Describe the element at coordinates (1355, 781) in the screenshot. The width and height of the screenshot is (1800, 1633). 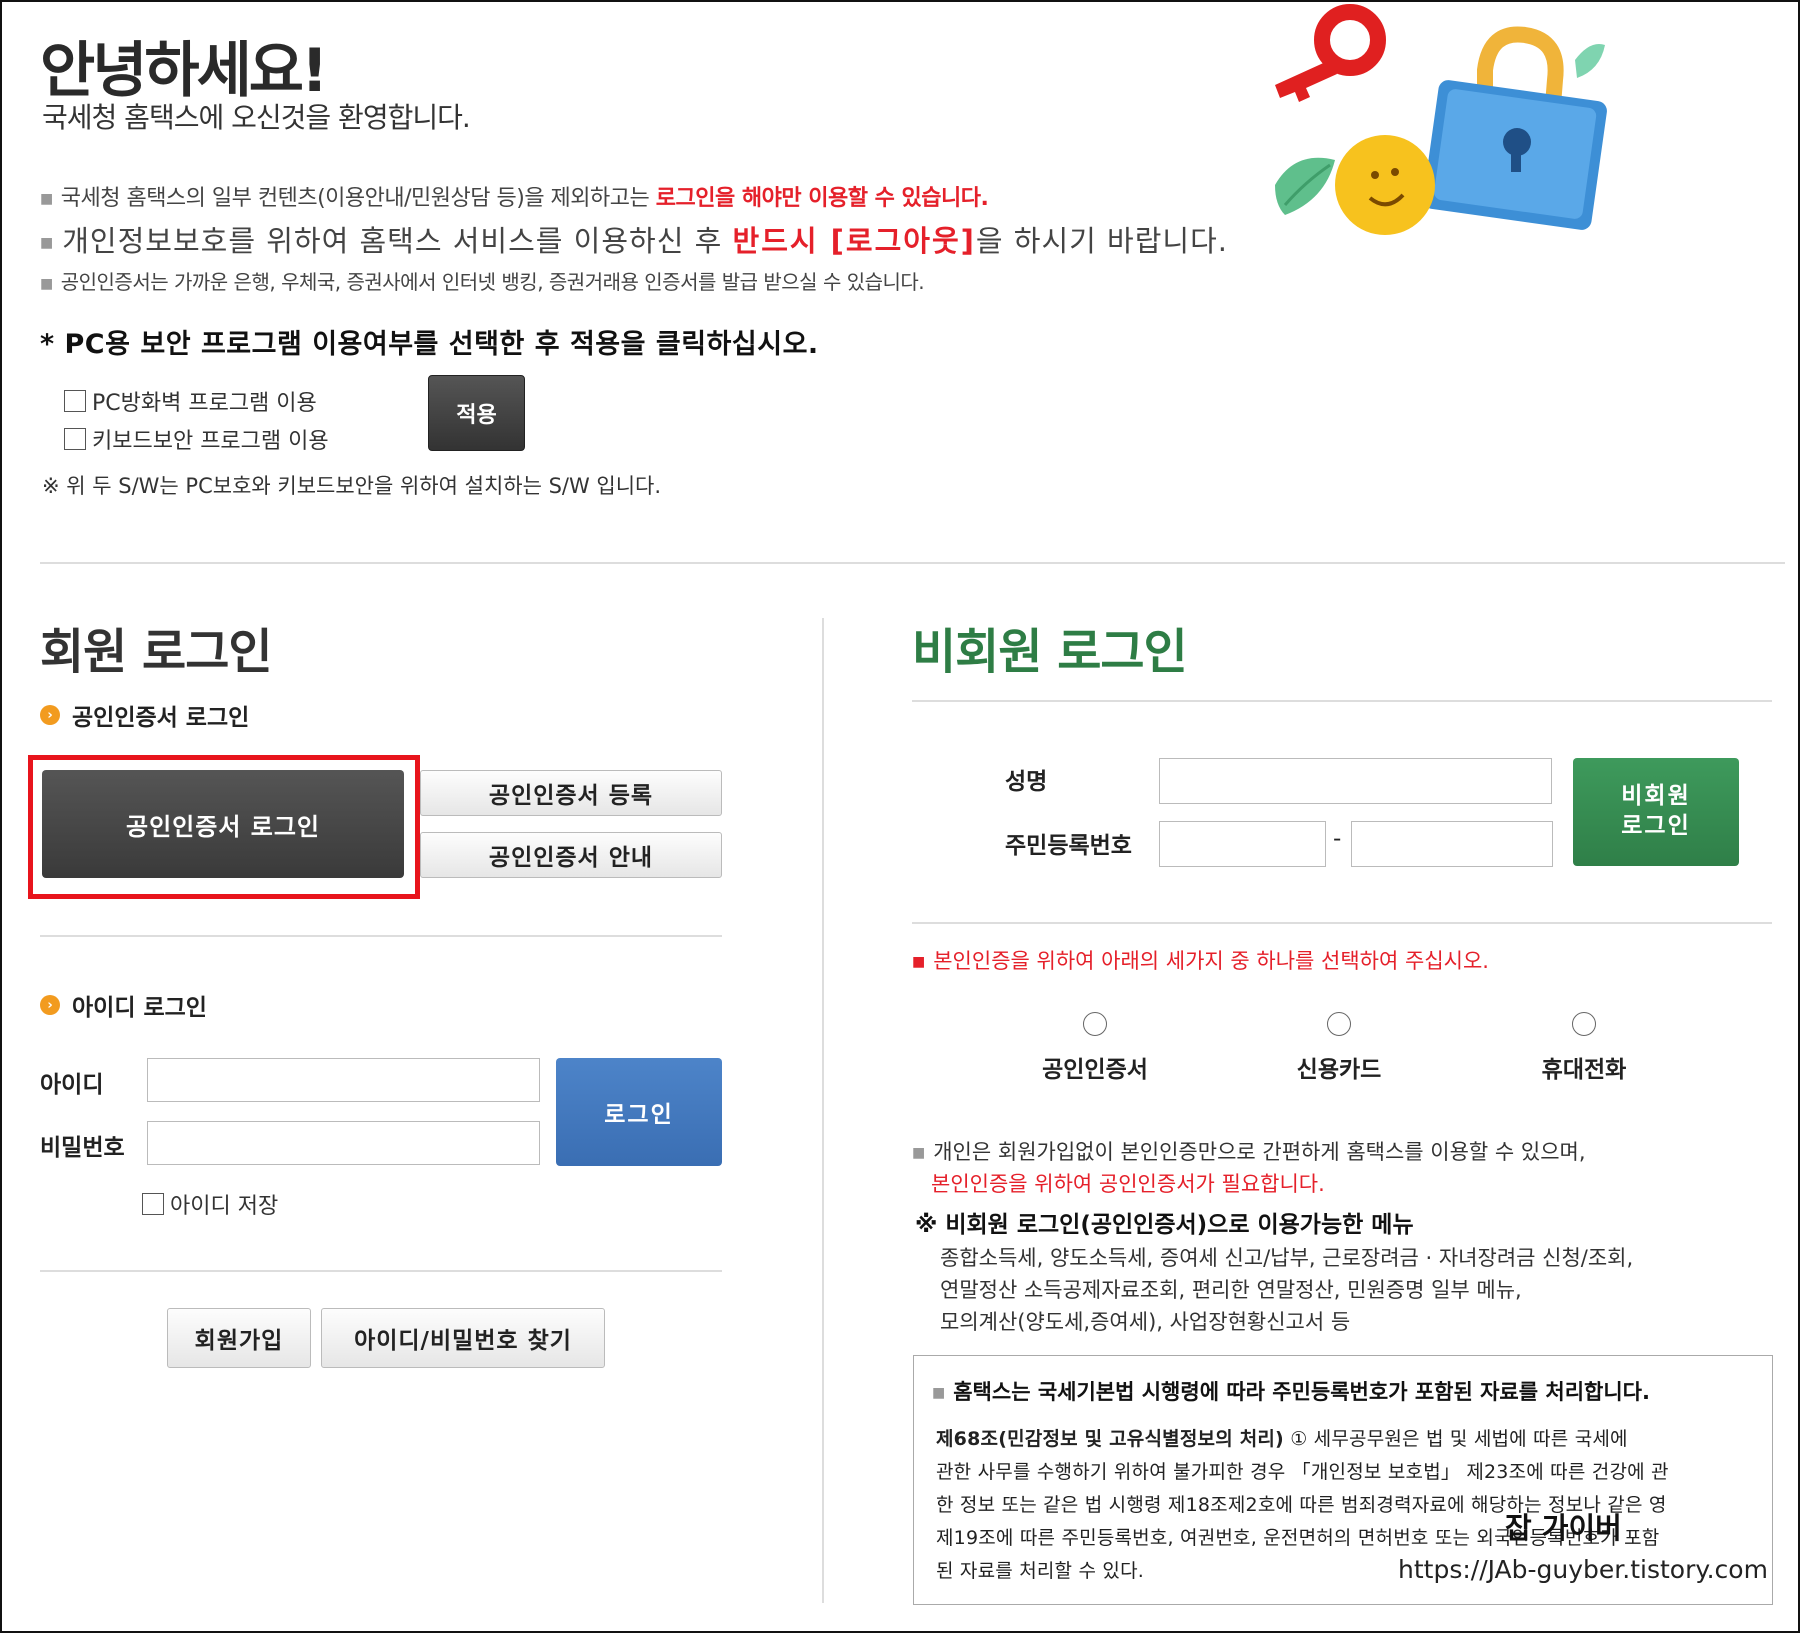
I see `name-input` at that location.